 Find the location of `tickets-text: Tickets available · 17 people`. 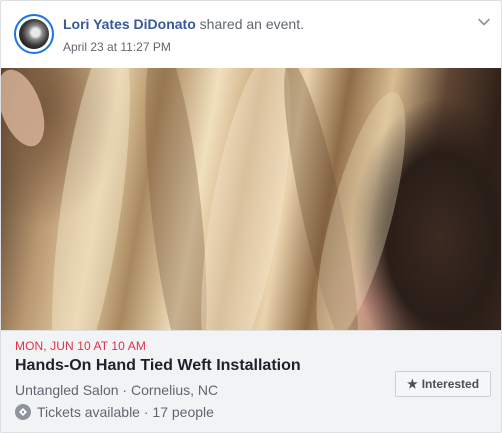

tickets-text: Tickets available · 17 people is located at coordinates (125, 412).